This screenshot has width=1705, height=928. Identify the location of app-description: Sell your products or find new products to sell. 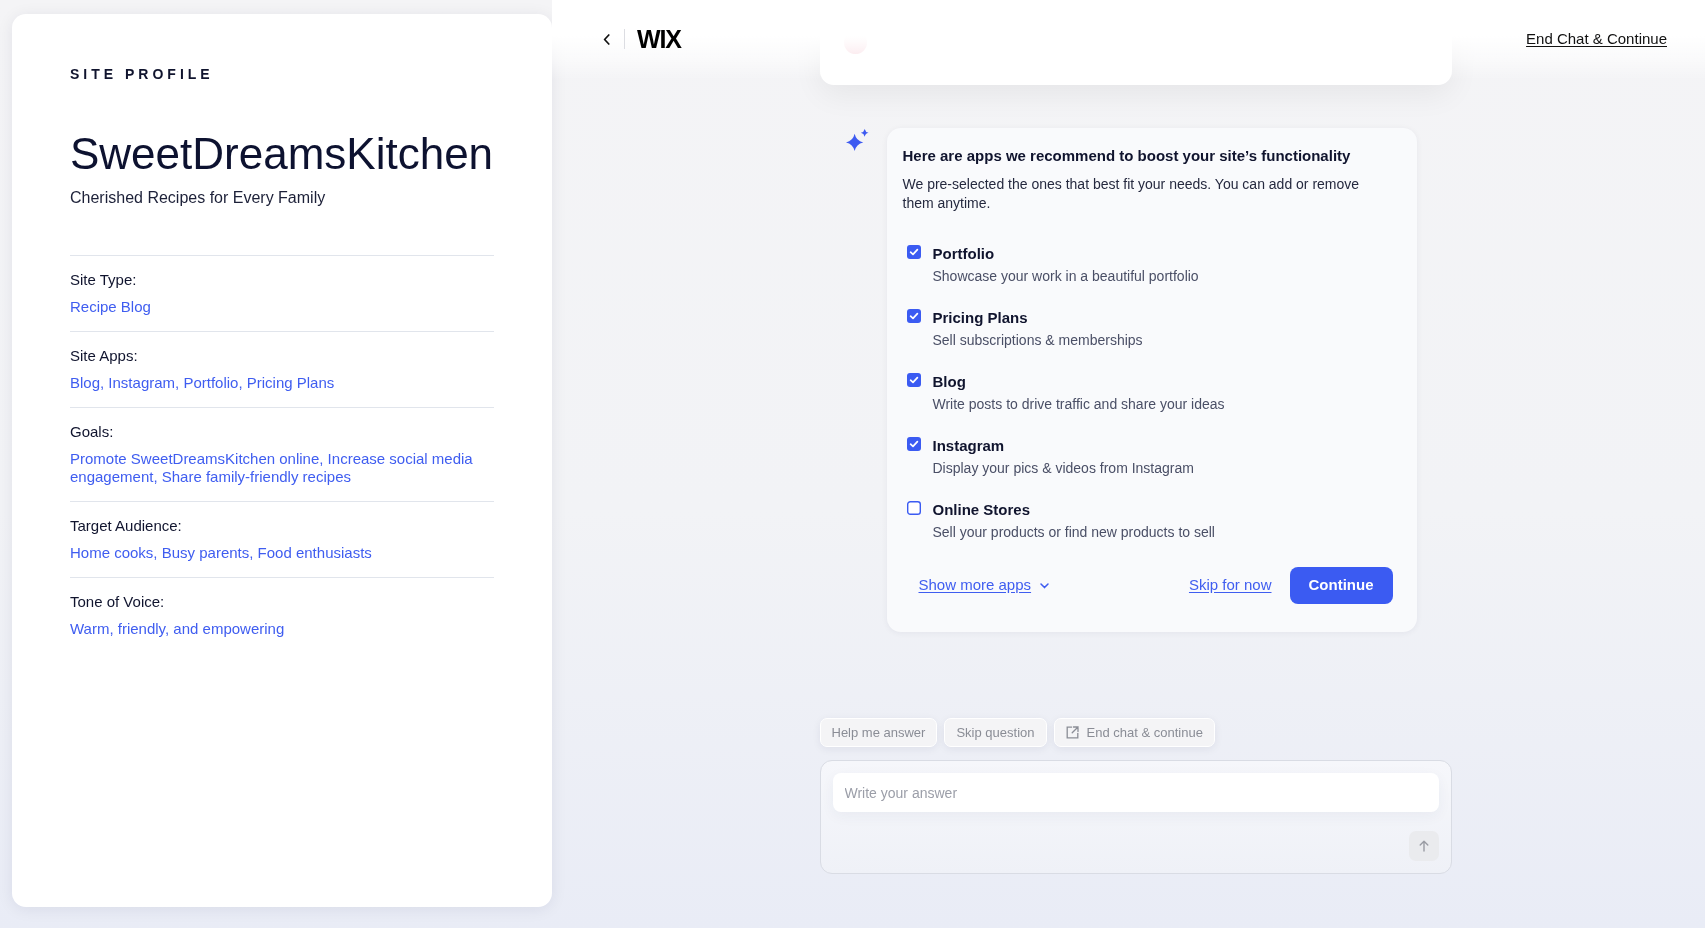
(1073, 532).